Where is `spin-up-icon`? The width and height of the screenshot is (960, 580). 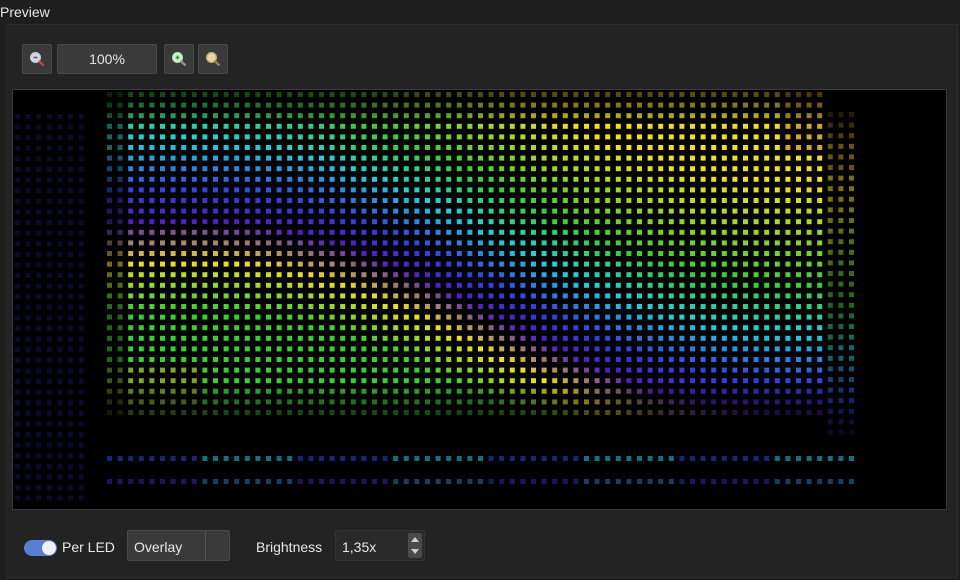
spin-up-icon is located at coordinates (415, 539).